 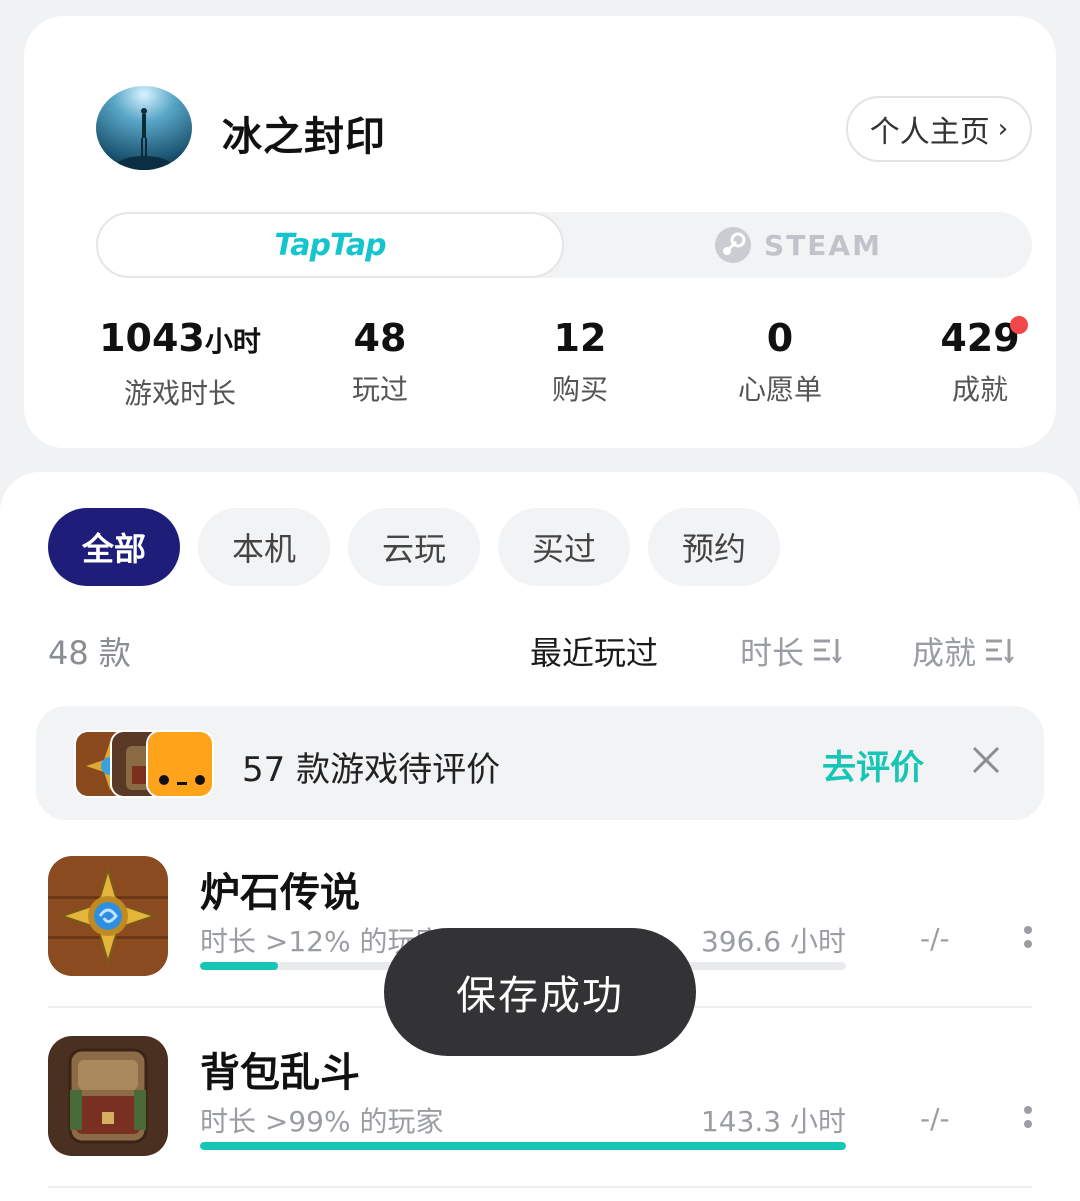 I want to click on homepage-button: 个人主页 ›, so click(x=939, y=129).